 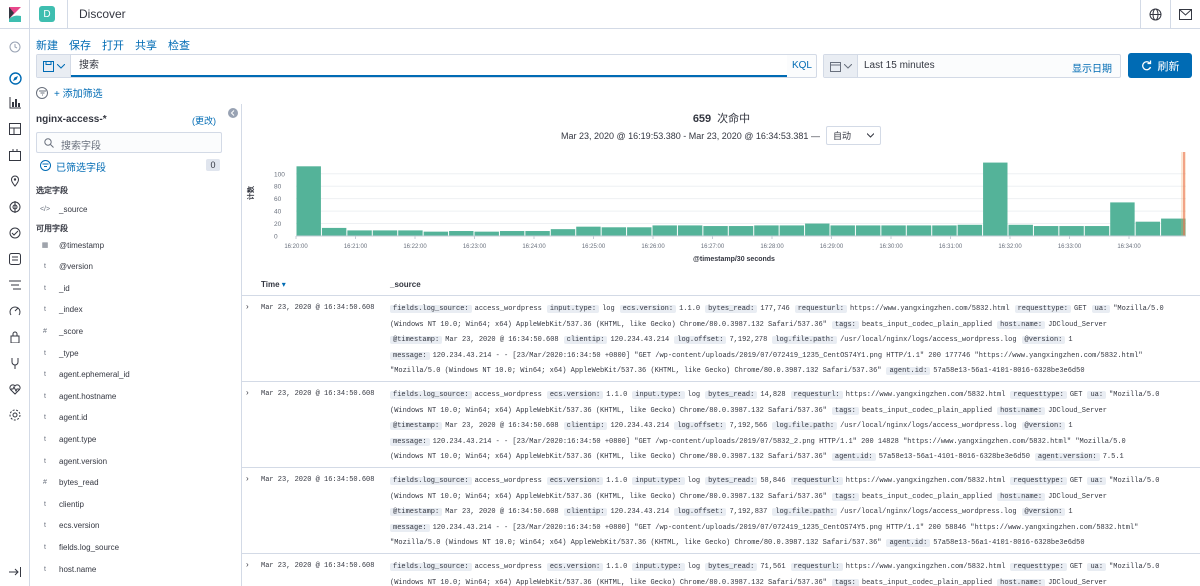 I want to click on source-value: JDCloud_Server, so click(x=1077, y=496).